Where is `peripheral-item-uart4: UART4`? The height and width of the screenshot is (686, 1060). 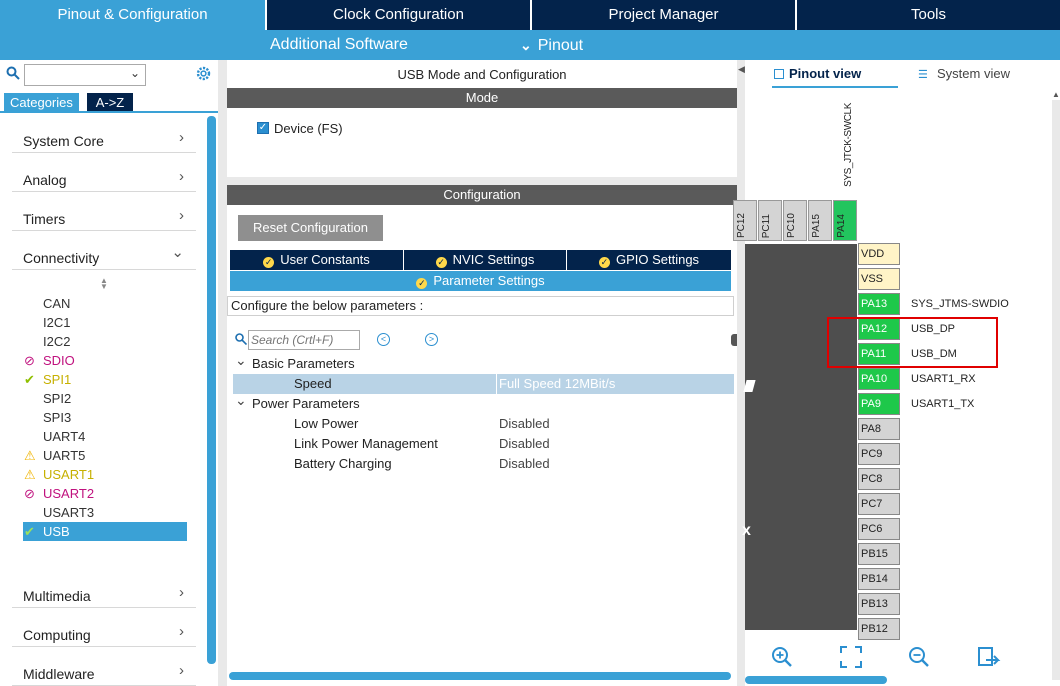
peripheral-item-uart4: UART4 is located at coordinates (105, 436).